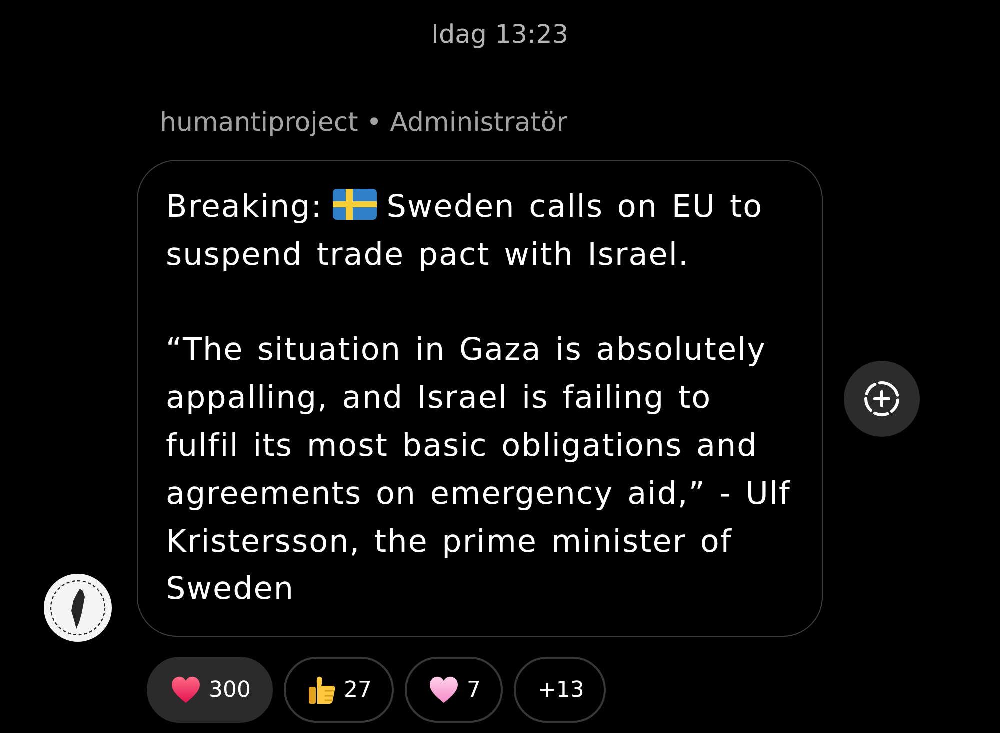  What do you see at coordinates (364, 123) in the screenshot?
I see `sender-name: humantiproject • Administratör` at bounding box center [364, 123].